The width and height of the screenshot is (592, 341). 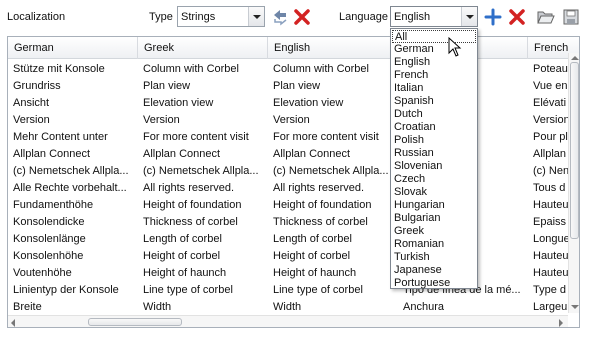 I want to click on table-row: Breite Width Width Anchura Largeu, so click(x=293, y=307).